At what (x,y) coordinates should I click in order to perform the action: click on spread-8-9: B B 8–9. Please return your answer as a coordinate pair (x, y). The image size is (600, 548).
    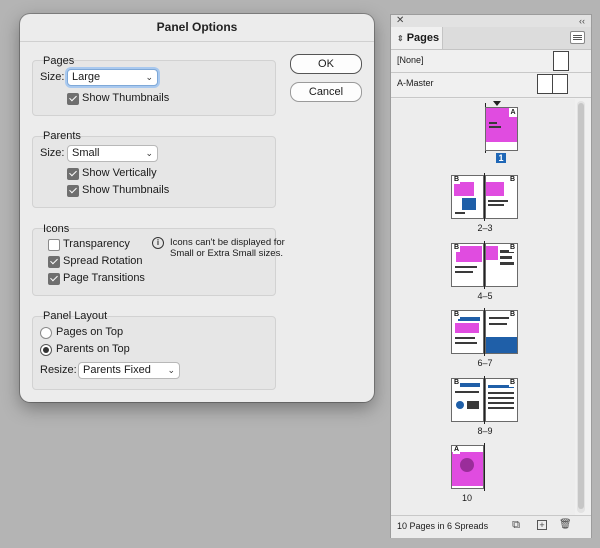
    Looking at the image, I should click on (484, 407).